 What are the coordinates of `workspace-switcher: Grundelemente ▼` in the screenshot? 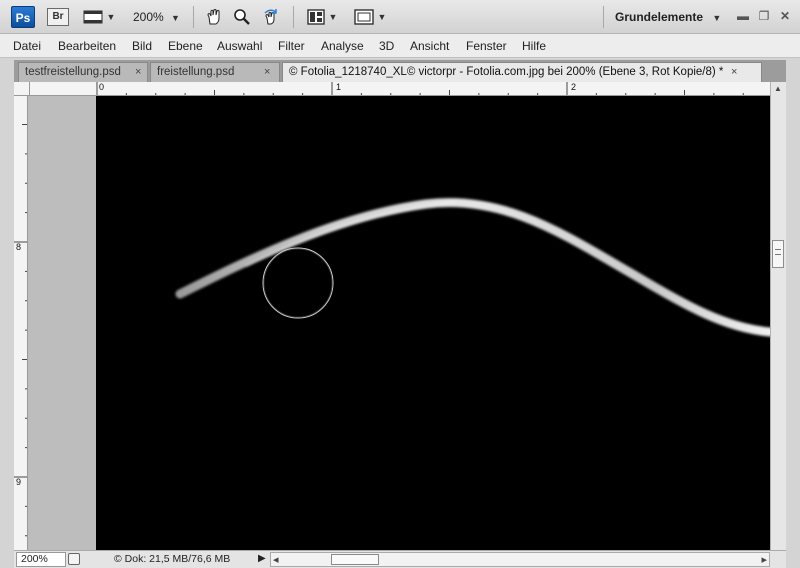 It's located at (668, 17).